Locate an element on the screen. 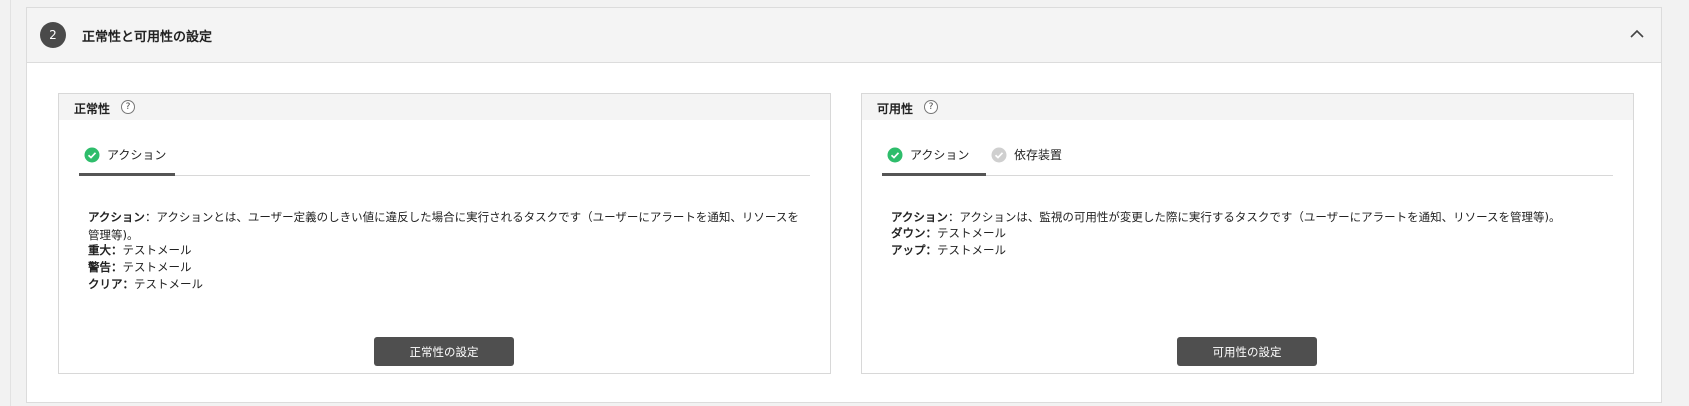 Image resolution: width=1689 pixels, height=406 pixels. configure-health-button: 正常性の設定 is located at coordinates (444, 351).